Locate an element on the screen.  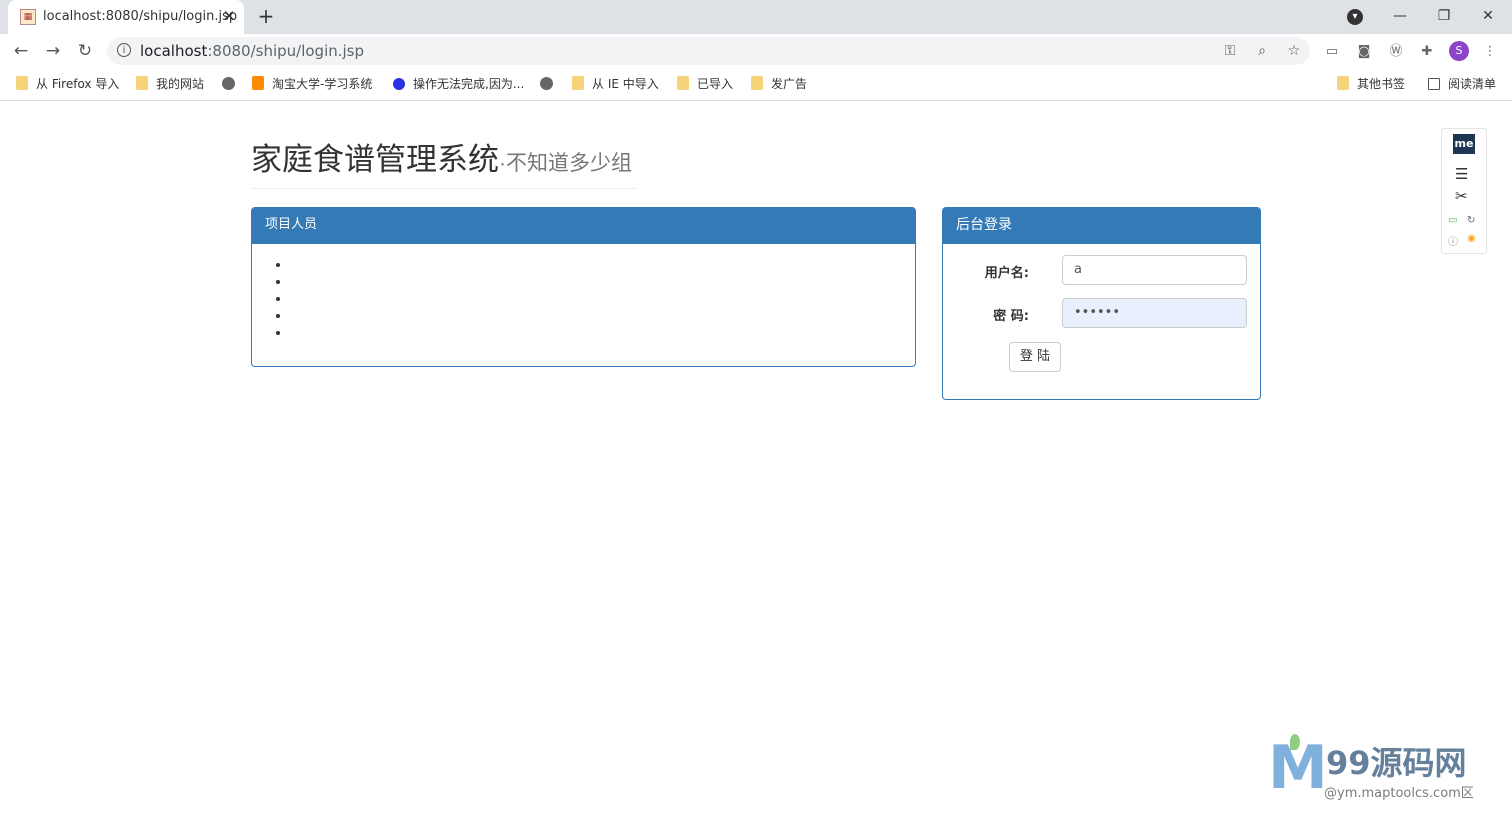
address-url: localhost:8080/shipu/login.jsp is located at coordinates (252, 51).